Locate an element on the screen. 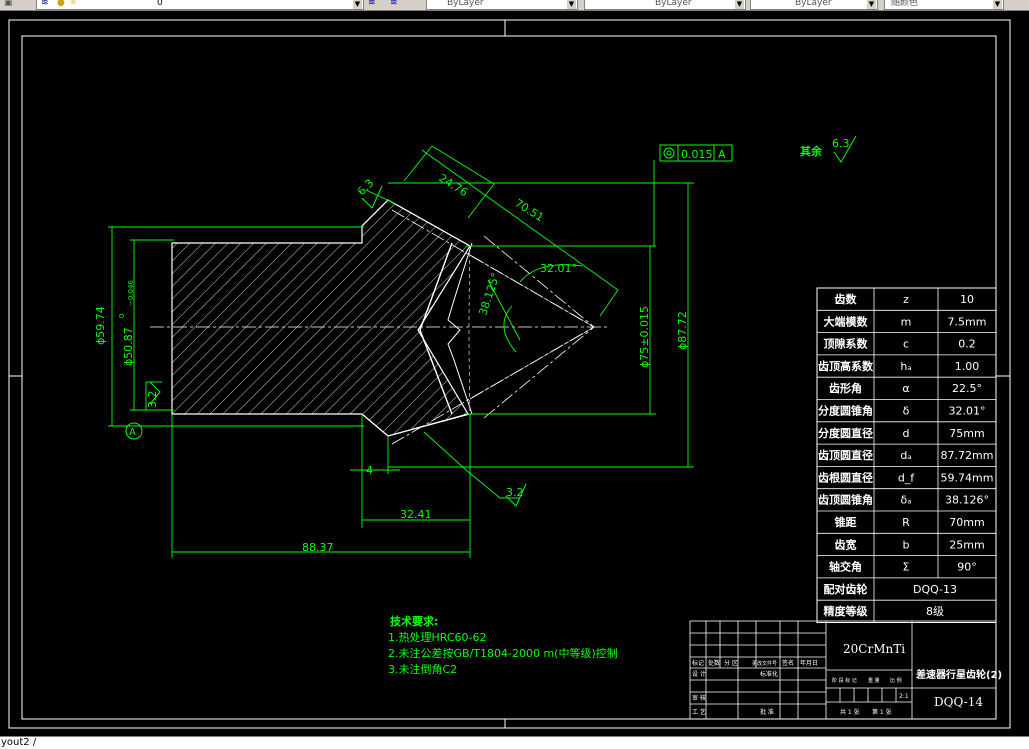 This screenshot has width=1029, height=749. dim-d5974: ϕ59.74 is located at coordinates (100, 325).